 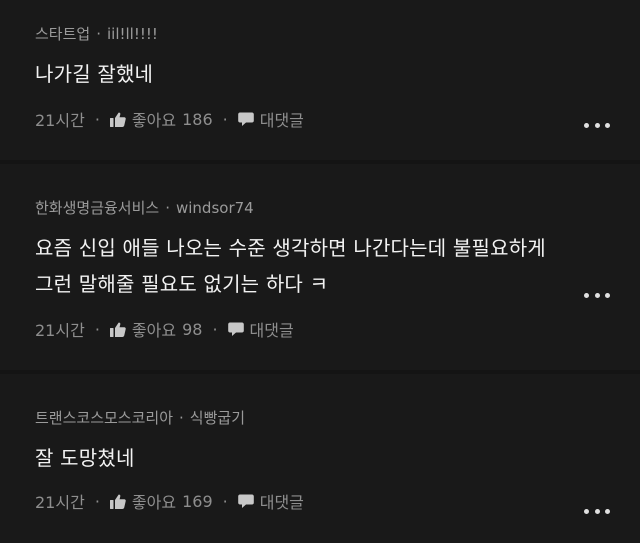 What do you see at coordinates (337, 119) in the screenshot?
I see `comment-actions: 21시간 · 좋아요 186 · 대댓글` at bounding box center [337, 119].